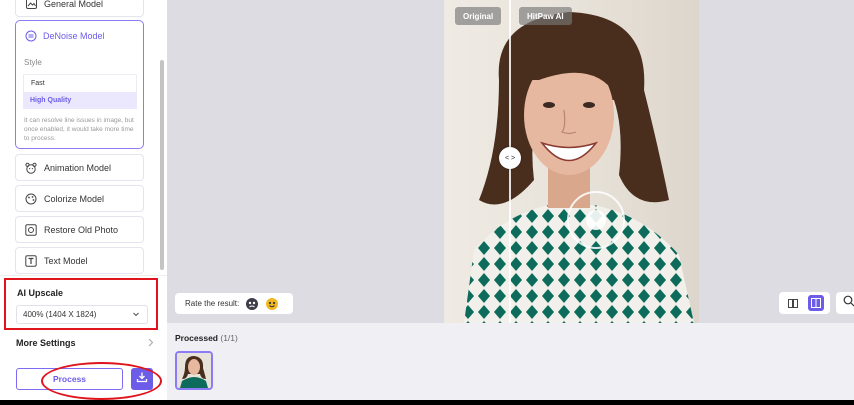  Describe the element at coordinates (46, 343) in the screenshot. I see `more-settings-label: More Settings` at that location.